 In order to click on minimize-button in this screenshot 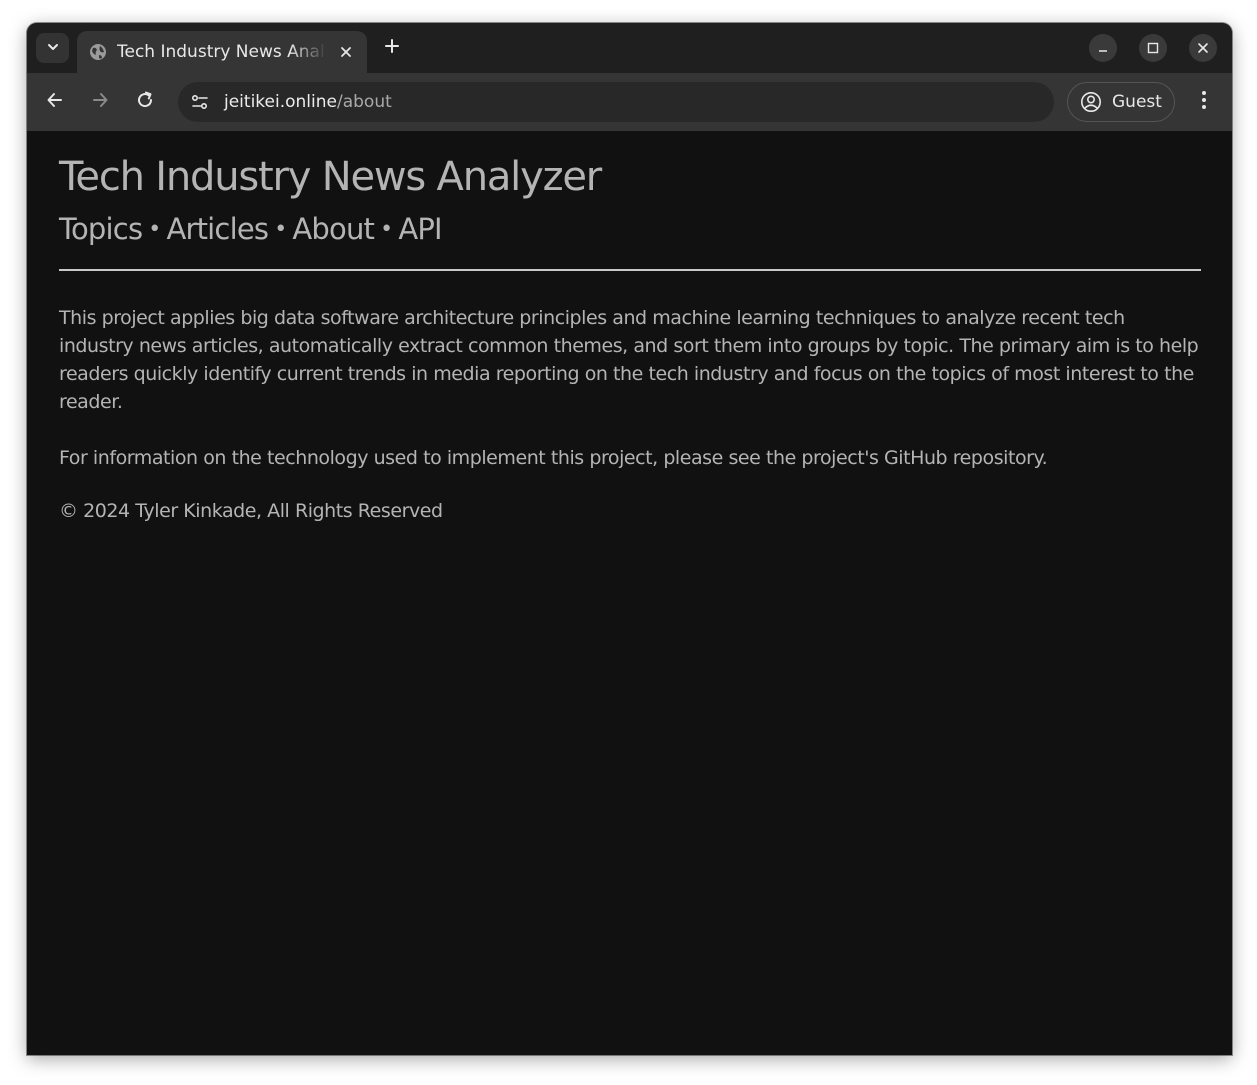, I will do `click(1103, 48)`.